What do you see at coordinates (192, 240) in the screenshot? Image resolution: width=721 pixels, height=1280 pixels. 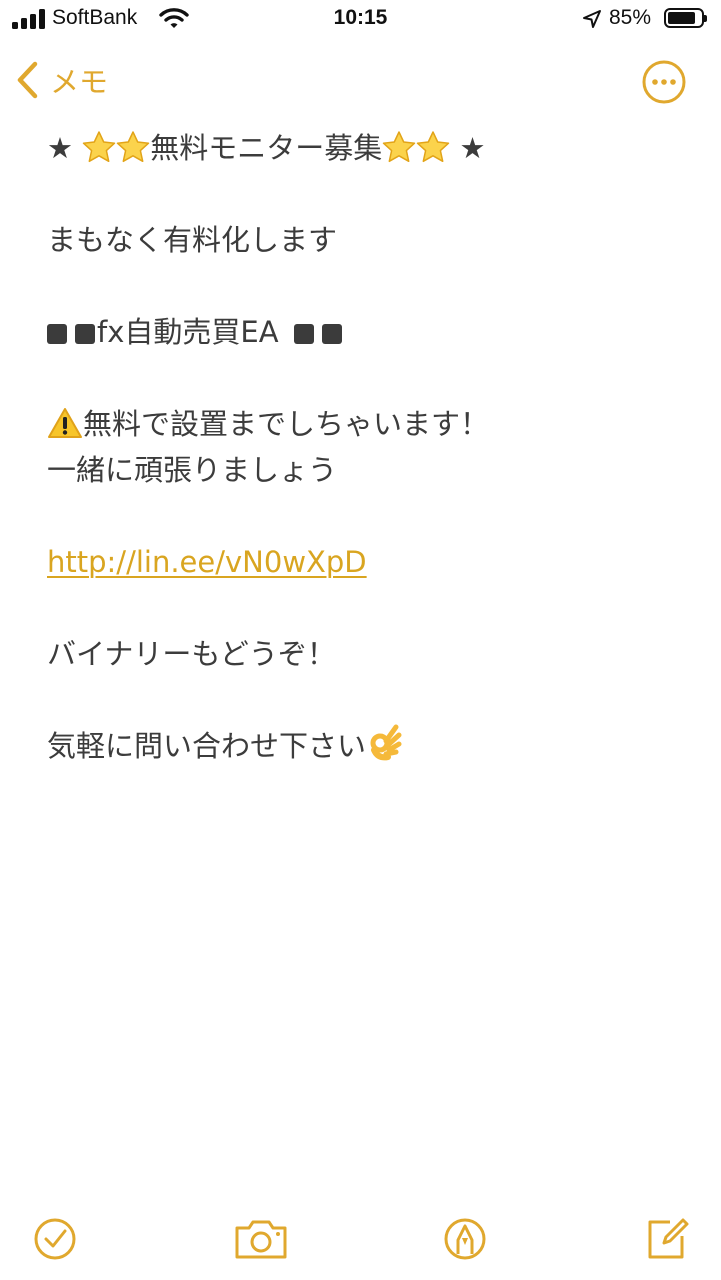 I see `note-line-paid: まもなく有料化します` at bounding box center [192, 240].